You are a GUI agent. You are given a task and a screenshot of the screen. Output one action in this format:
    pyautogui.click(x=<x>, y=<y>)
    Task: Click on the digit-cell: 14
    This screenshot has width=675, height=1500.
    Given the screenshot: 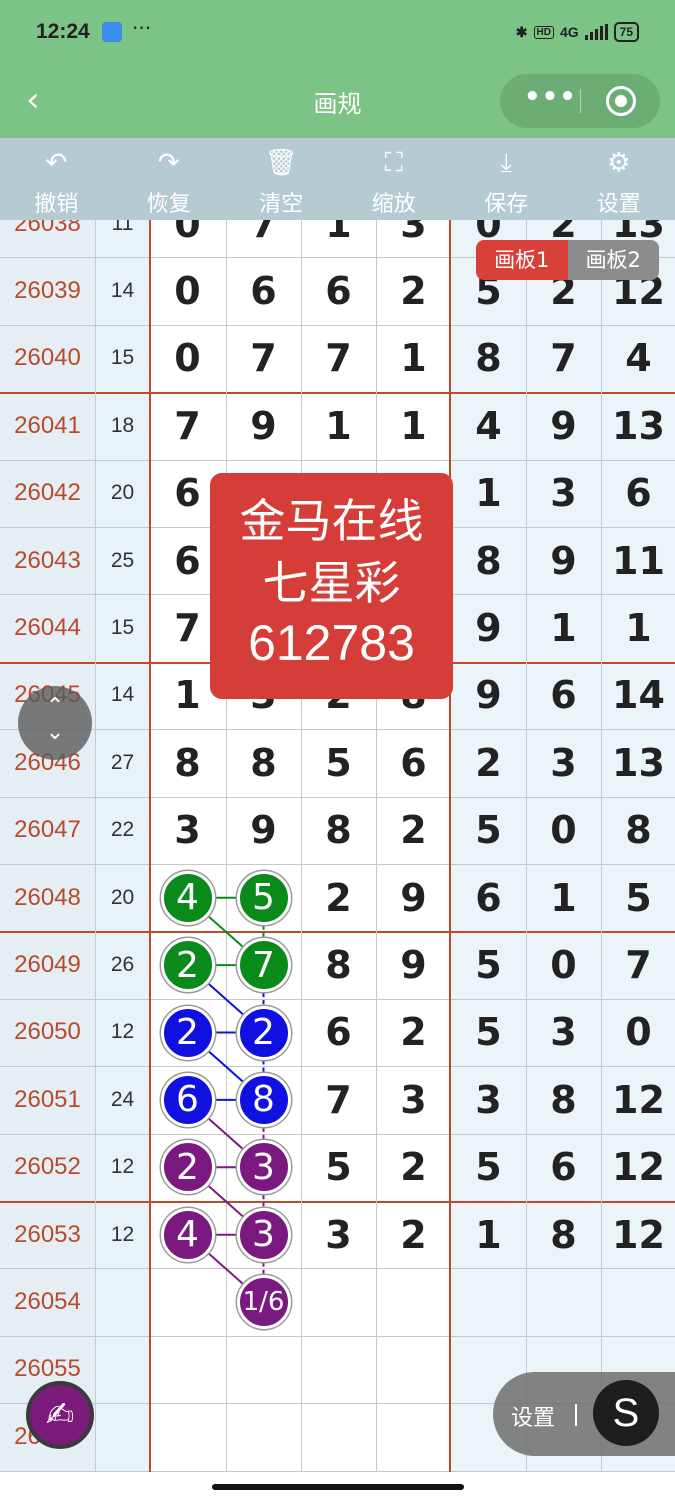 What is the action you would take?
    pyautogui.click(x=638, y=695)
    